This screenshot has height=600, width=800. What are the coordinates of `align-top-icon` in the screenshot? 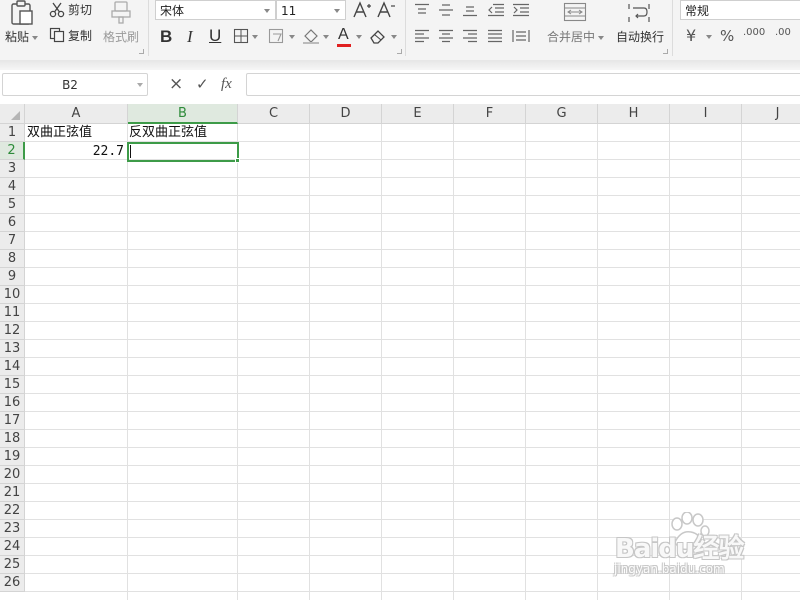 It's located at (422, 10).